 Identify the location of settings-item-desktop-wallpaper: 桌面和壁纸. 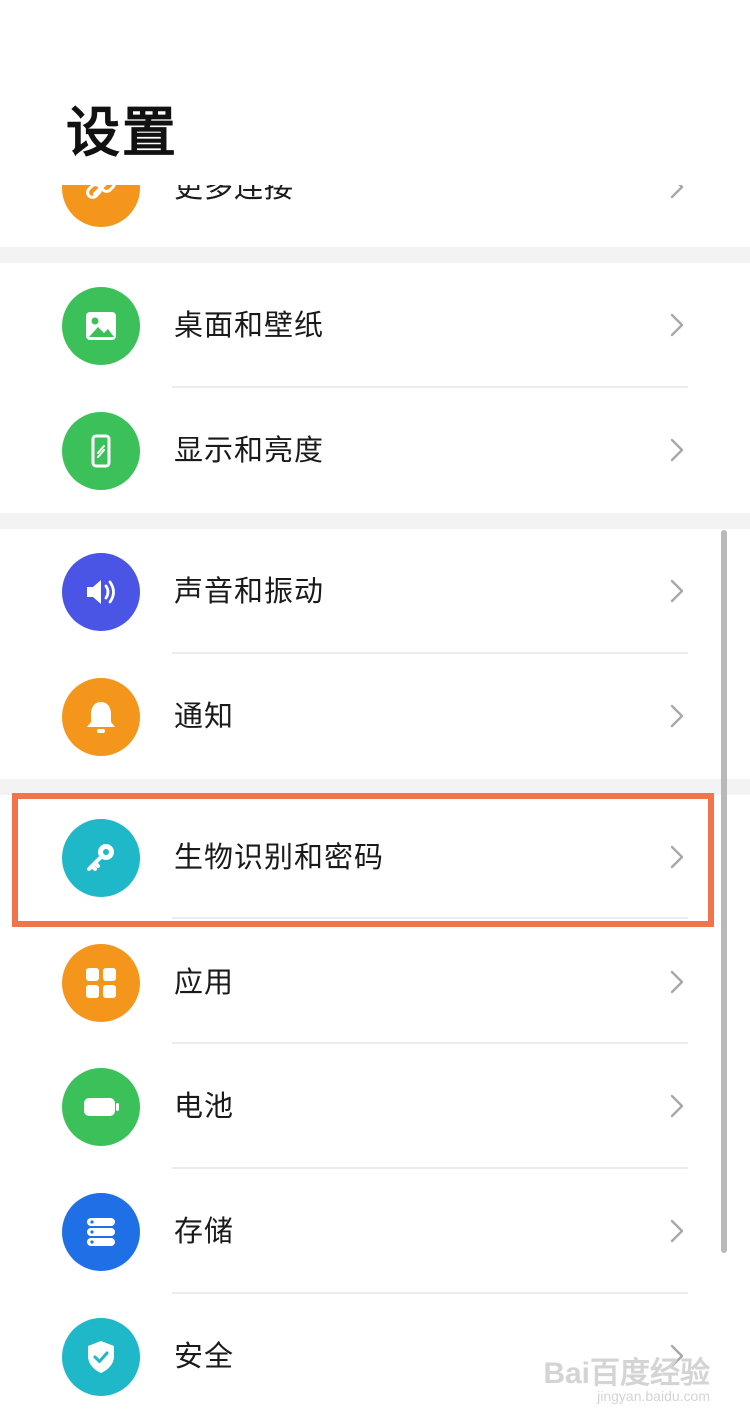
(375, 325).